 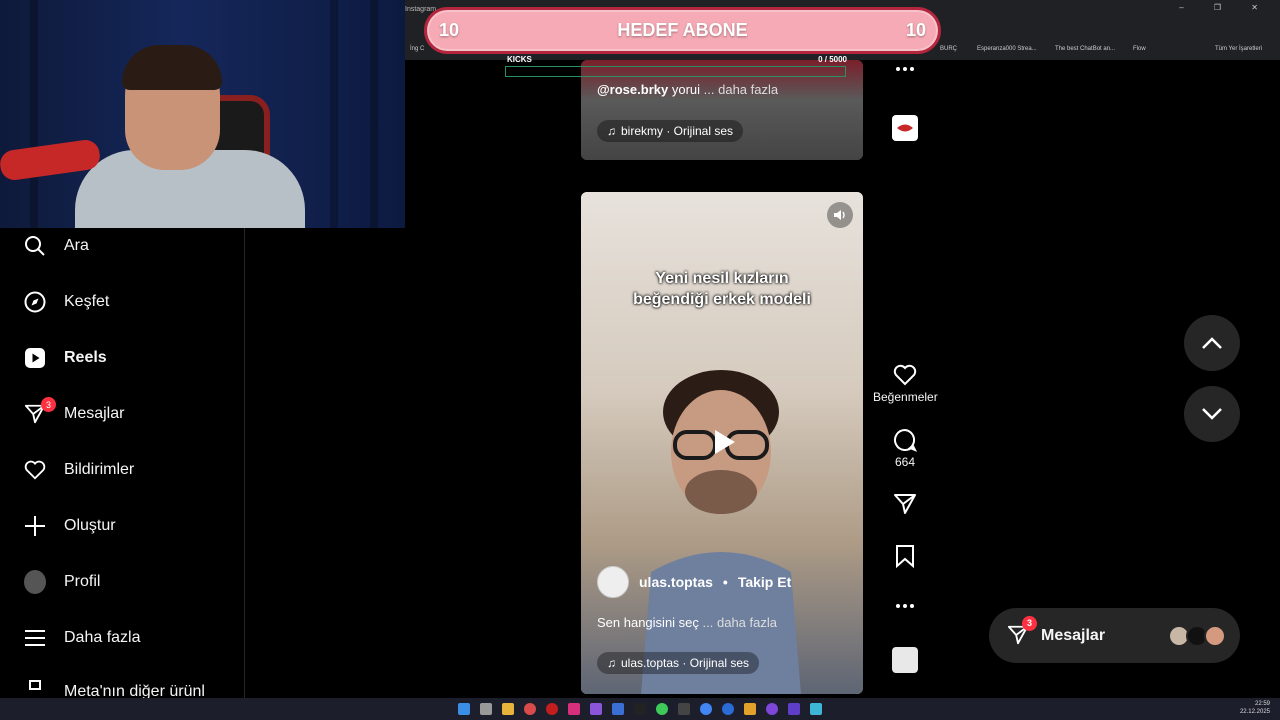 I want to click on clock-date: 22.12.2025, so click(x=1254, y=712).